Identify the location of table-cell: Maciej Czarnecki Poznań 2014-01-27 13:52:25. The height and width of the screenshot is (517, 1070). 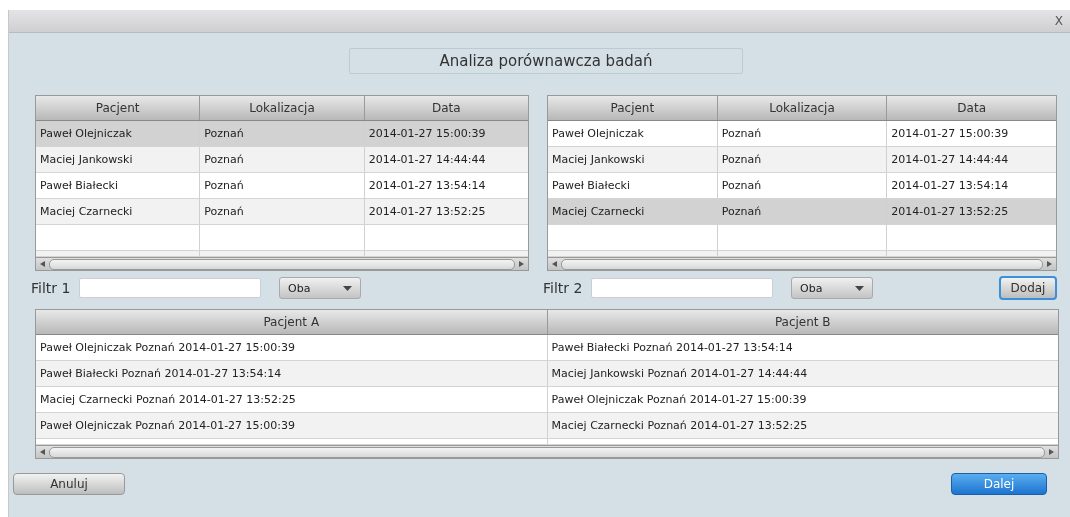
(292, 399).